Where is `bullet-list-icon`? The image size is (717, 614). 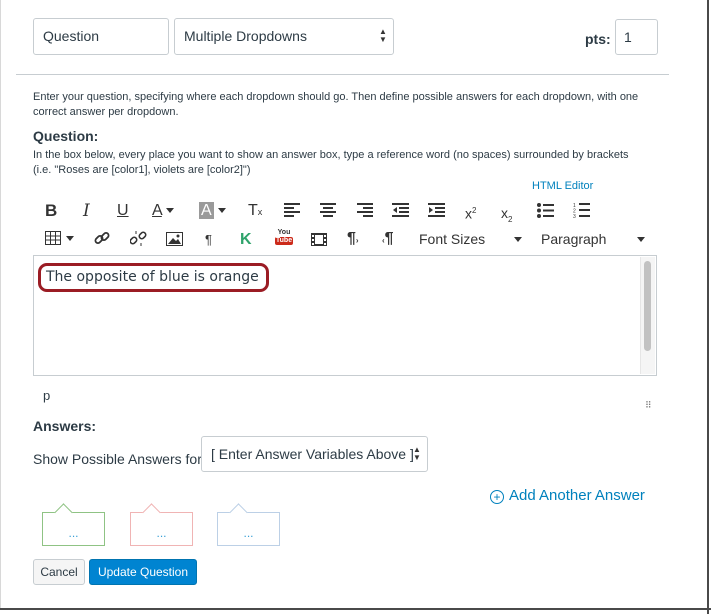
bullet-list-icon is located at coordinates (545, 210).